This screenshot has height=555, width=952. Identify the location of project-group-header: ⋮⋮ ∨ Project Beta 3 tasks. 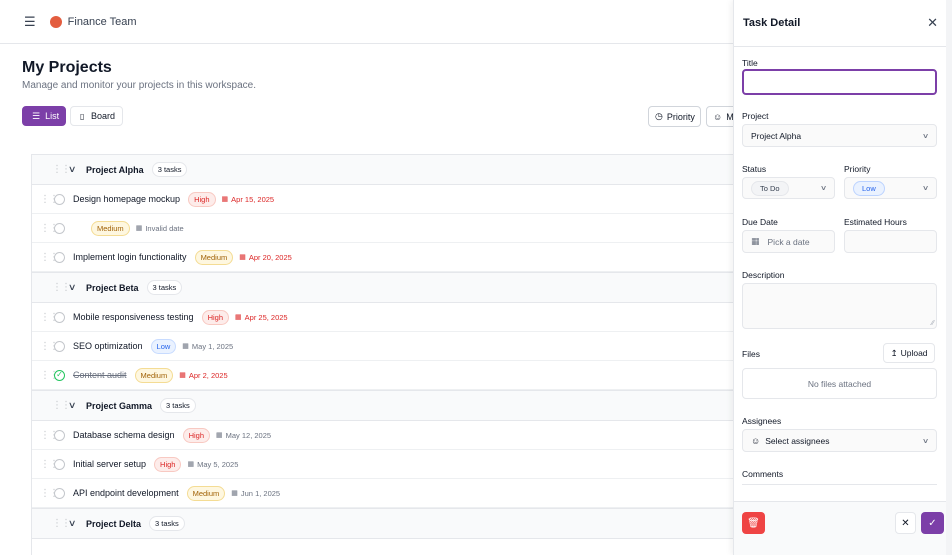
(382, 287).